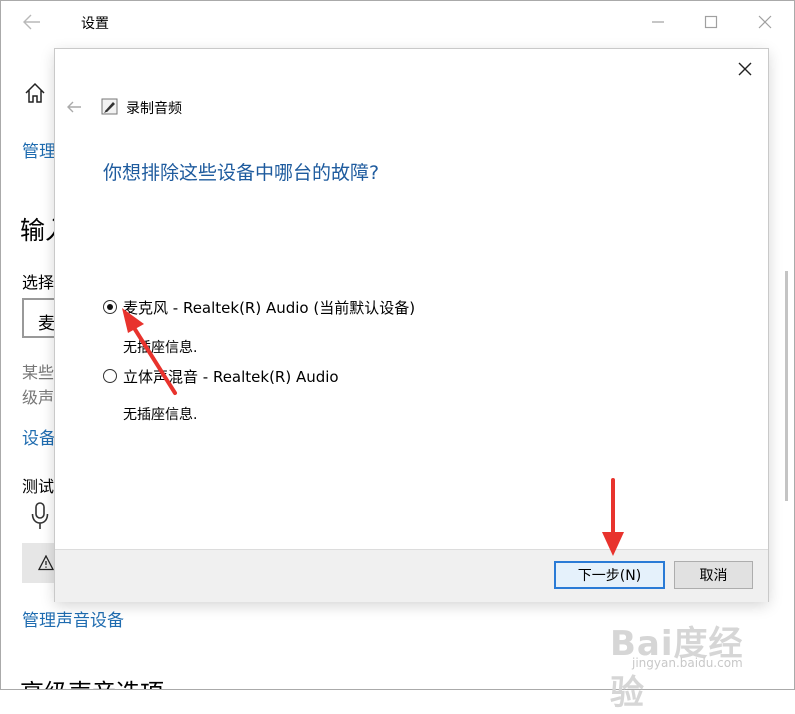  Describe the element at coordinates (40, 515) in the screenshot. I see `microphone-icon` at that location.